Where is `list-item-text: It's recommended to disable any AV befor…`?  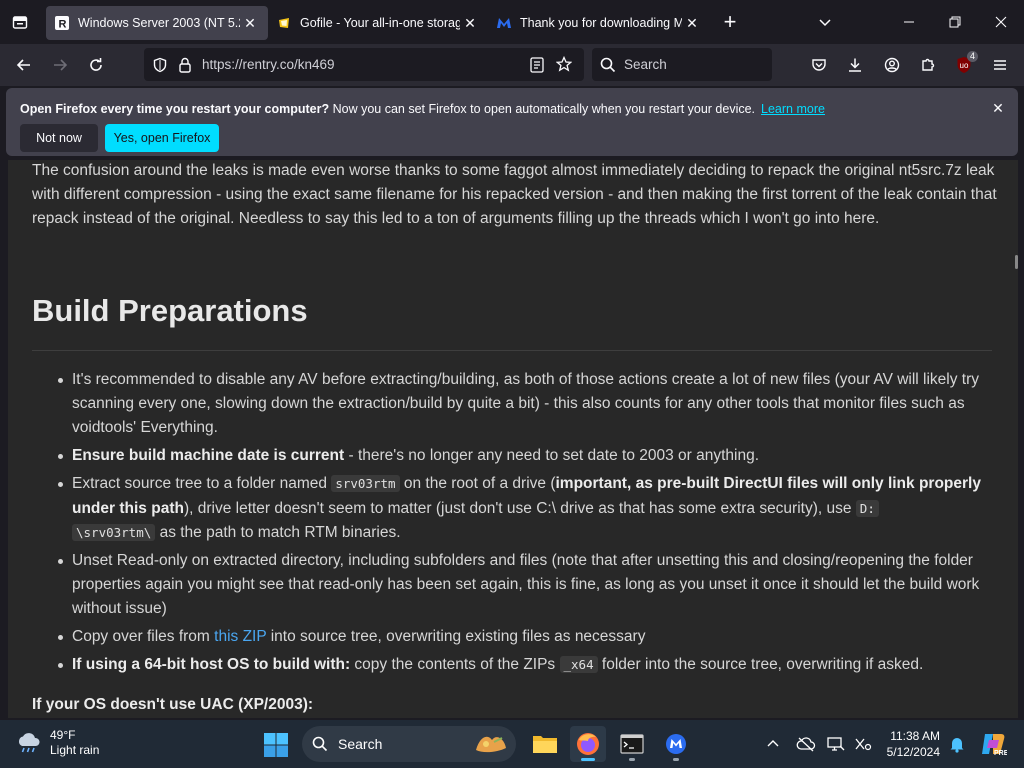
list-item-text: It's recommended to disable any AV befor… is located at coordinates (526, 404).